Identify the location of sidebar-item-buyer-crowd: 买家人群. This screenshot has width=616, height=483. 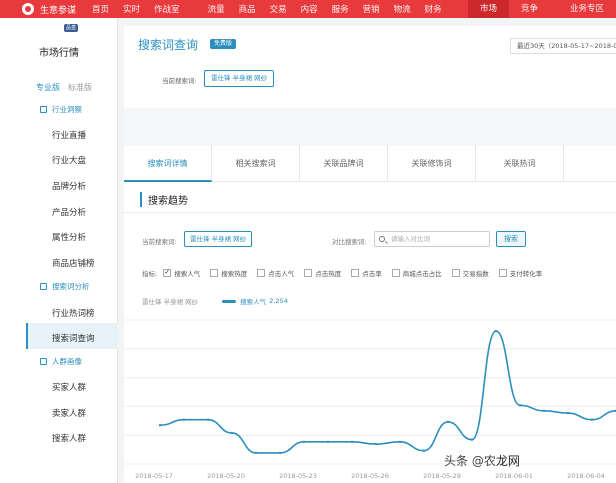
(69, 387).